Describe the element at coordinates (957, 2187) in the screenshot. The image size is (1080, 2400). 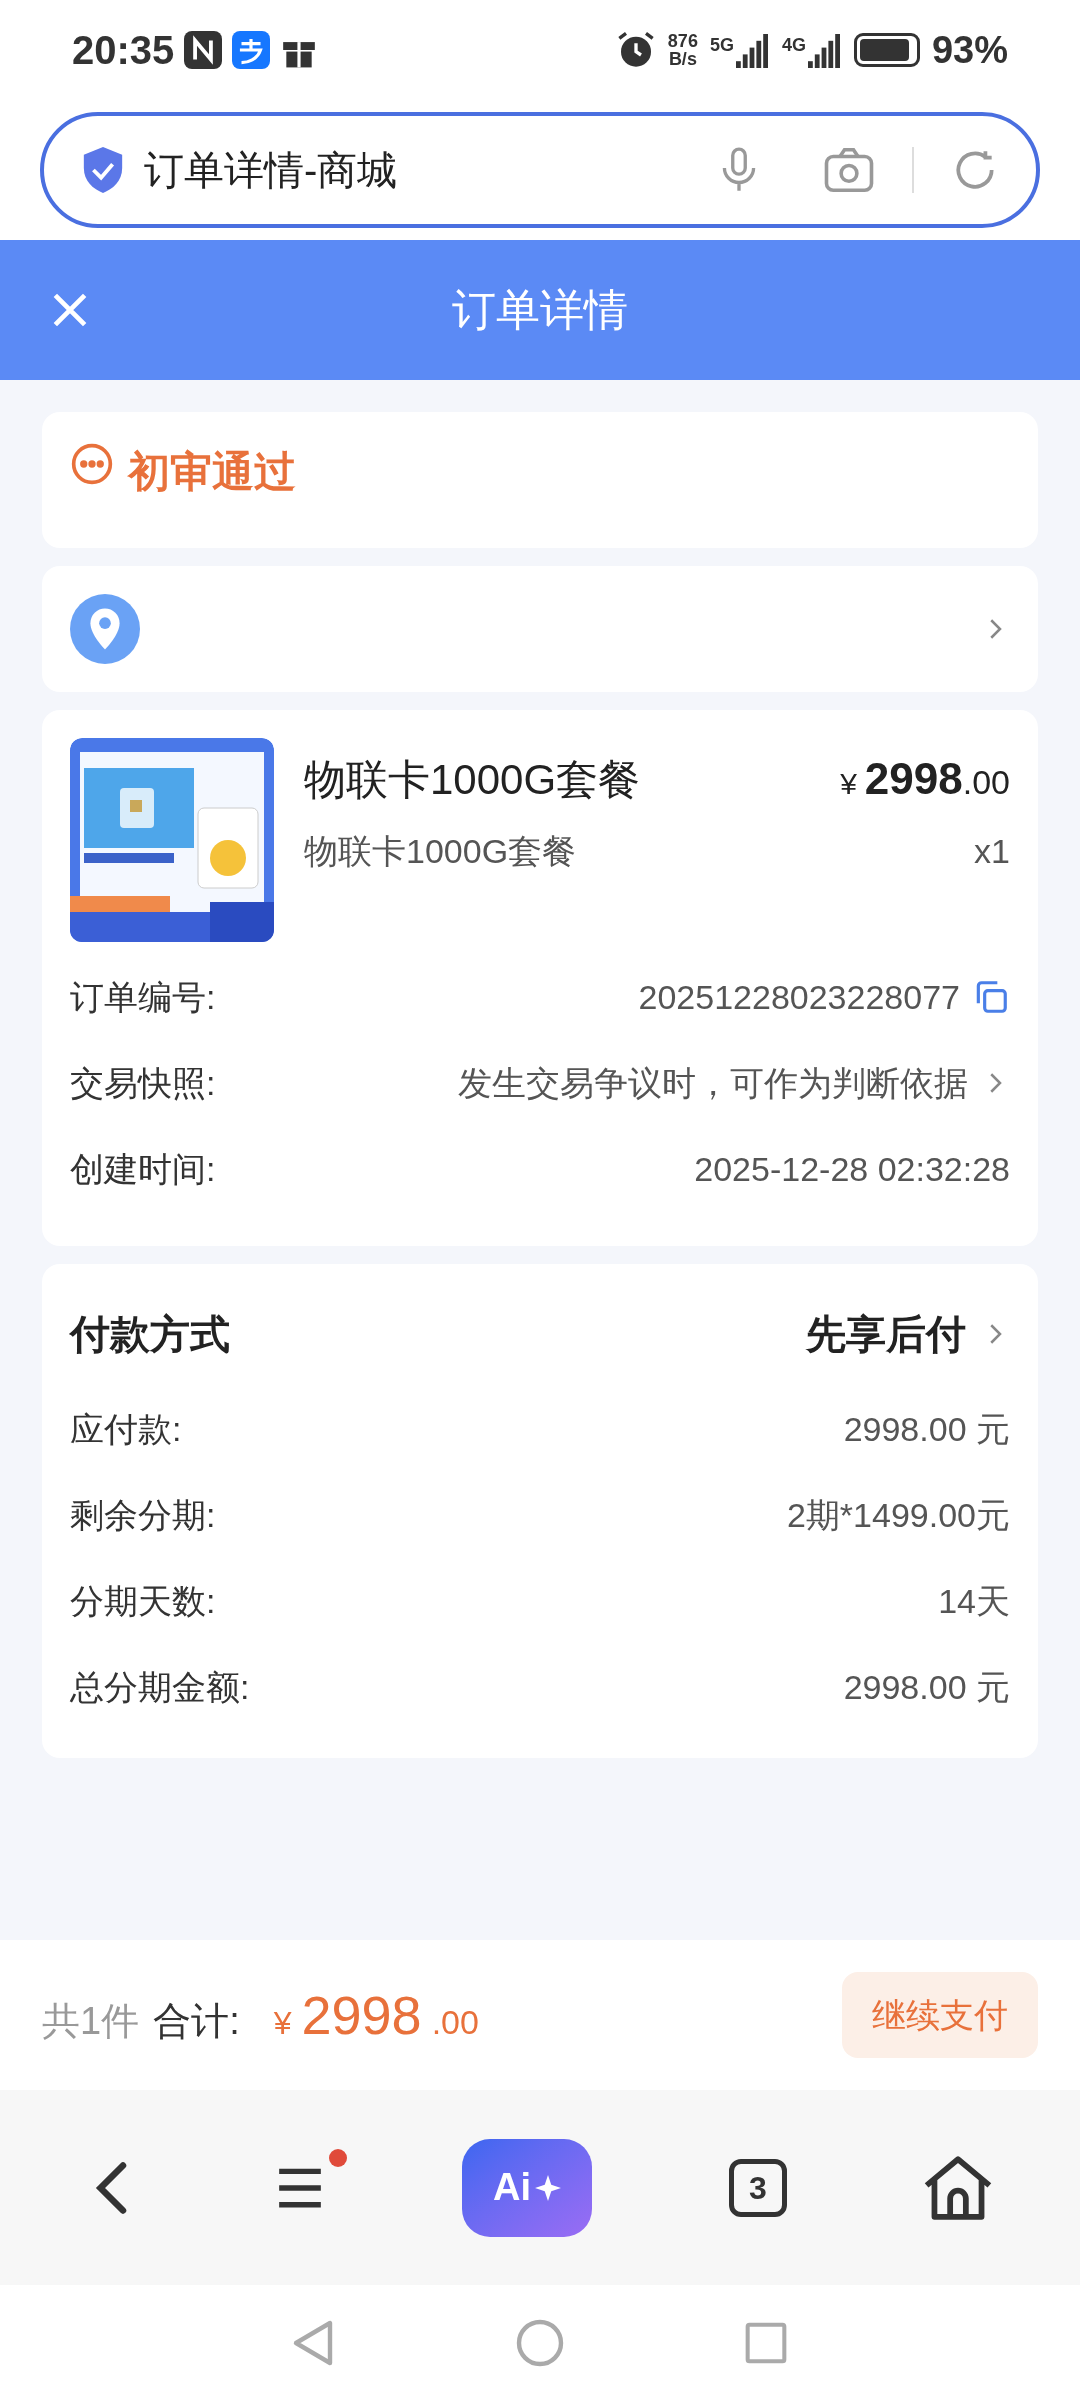
I see `home-icon` at that location.